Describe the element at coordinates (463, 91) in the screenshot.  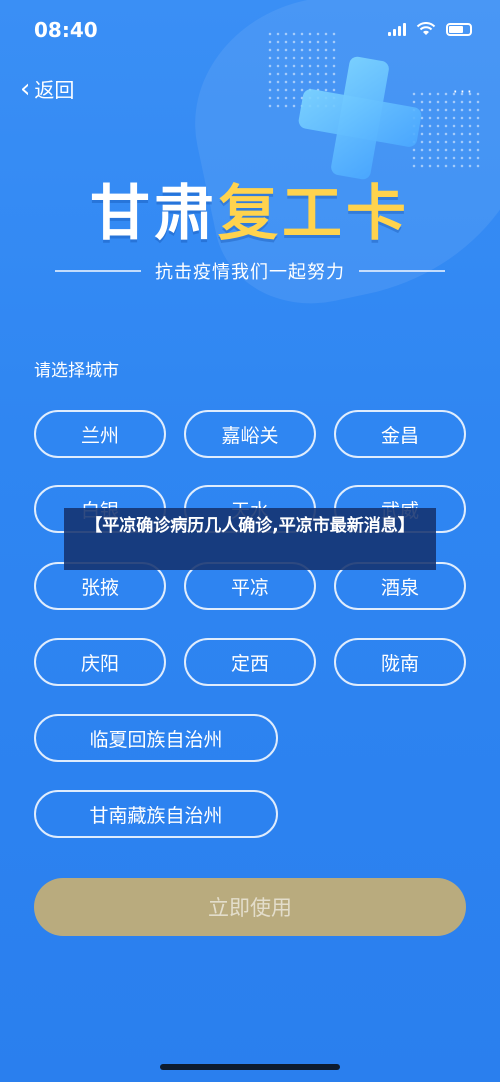
I see `more-button: ···` at that location.